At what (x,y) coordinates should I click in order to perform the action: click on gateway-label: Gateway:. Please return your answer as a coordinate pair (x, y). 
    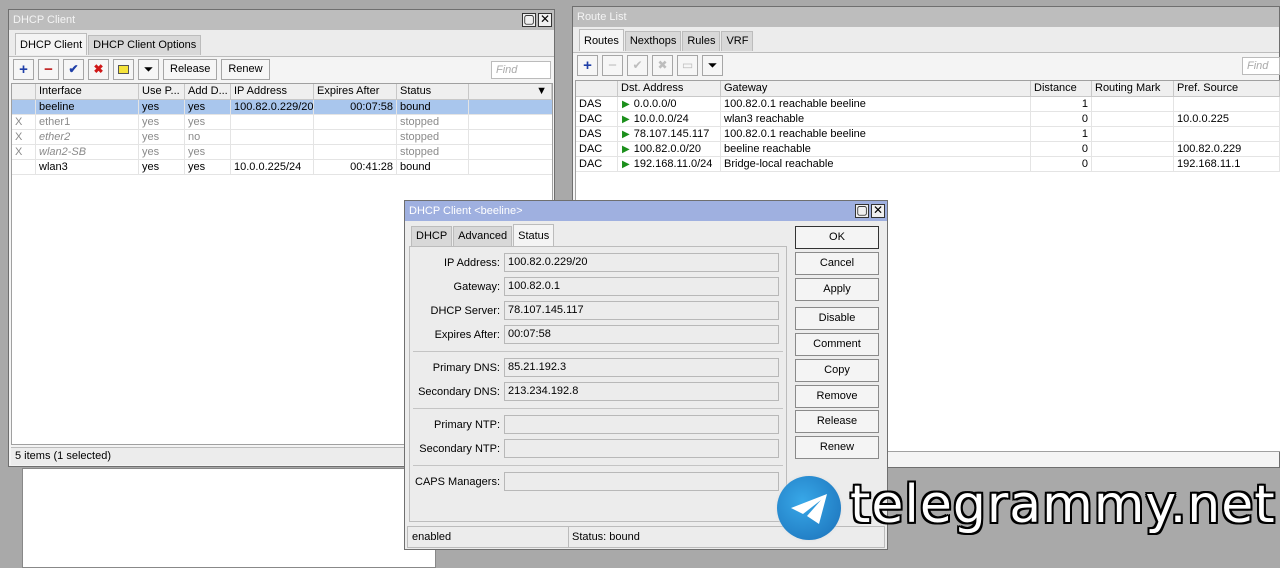
    Looking at the image, I should click on (476, 287).